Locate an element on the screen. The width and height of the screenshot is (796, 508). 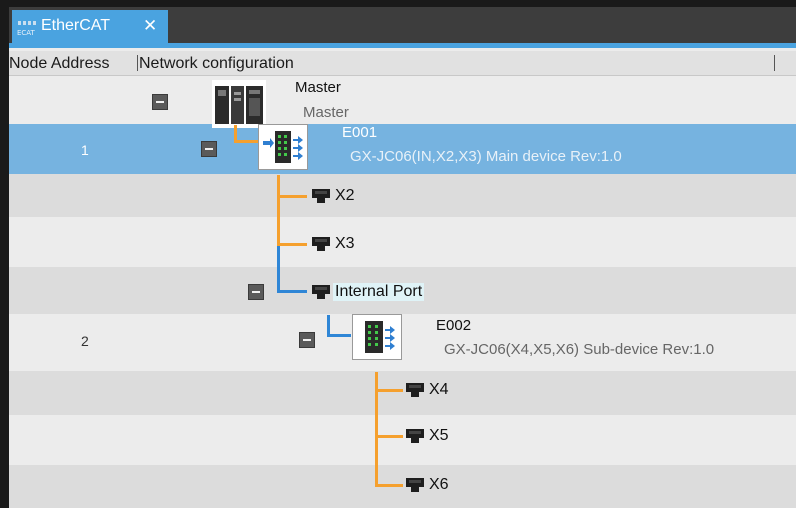
plc-master-icon is located at coordinates (239, 104).